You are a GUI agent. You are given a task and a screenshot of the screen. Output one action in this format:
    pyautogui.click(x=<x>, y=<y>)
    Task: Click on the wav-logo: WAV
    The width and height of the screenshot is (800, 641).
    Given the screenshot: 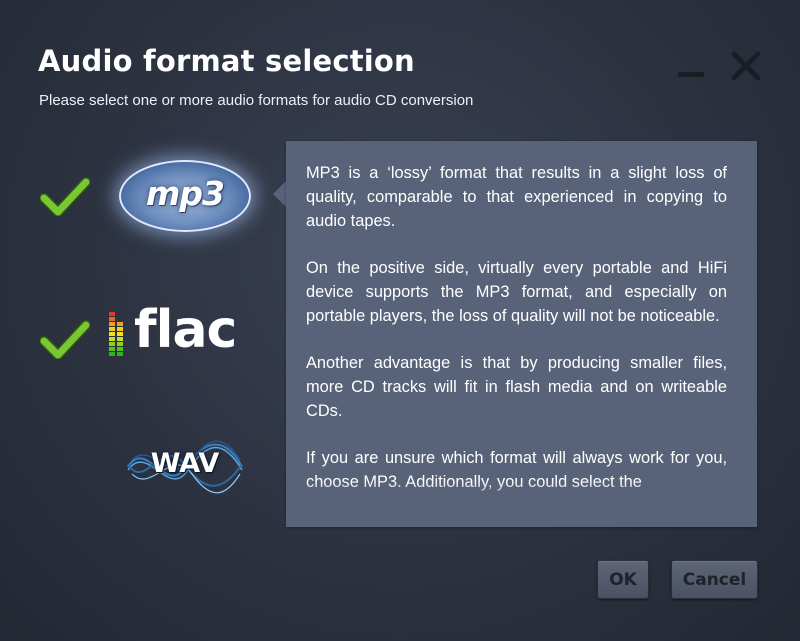 What is the action you would take?
    pyautogui.click(x=185, y=467)
    